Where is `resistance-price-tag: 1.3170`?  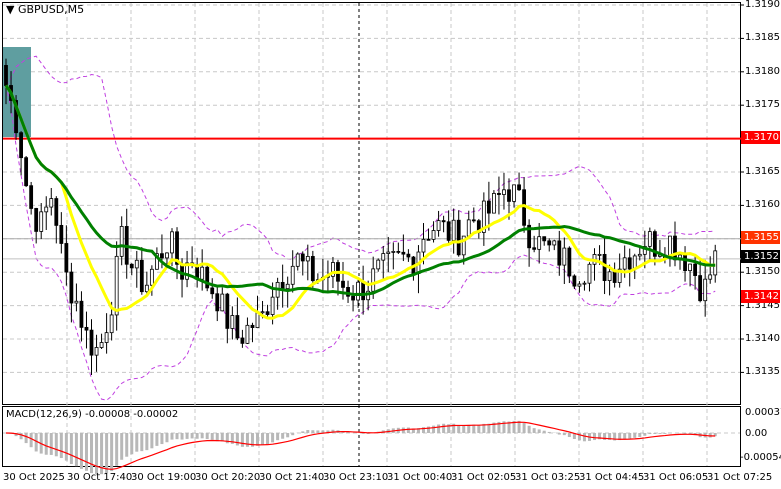 resistance-price-tag: 1.3170 is located at coordinates (760, 137).